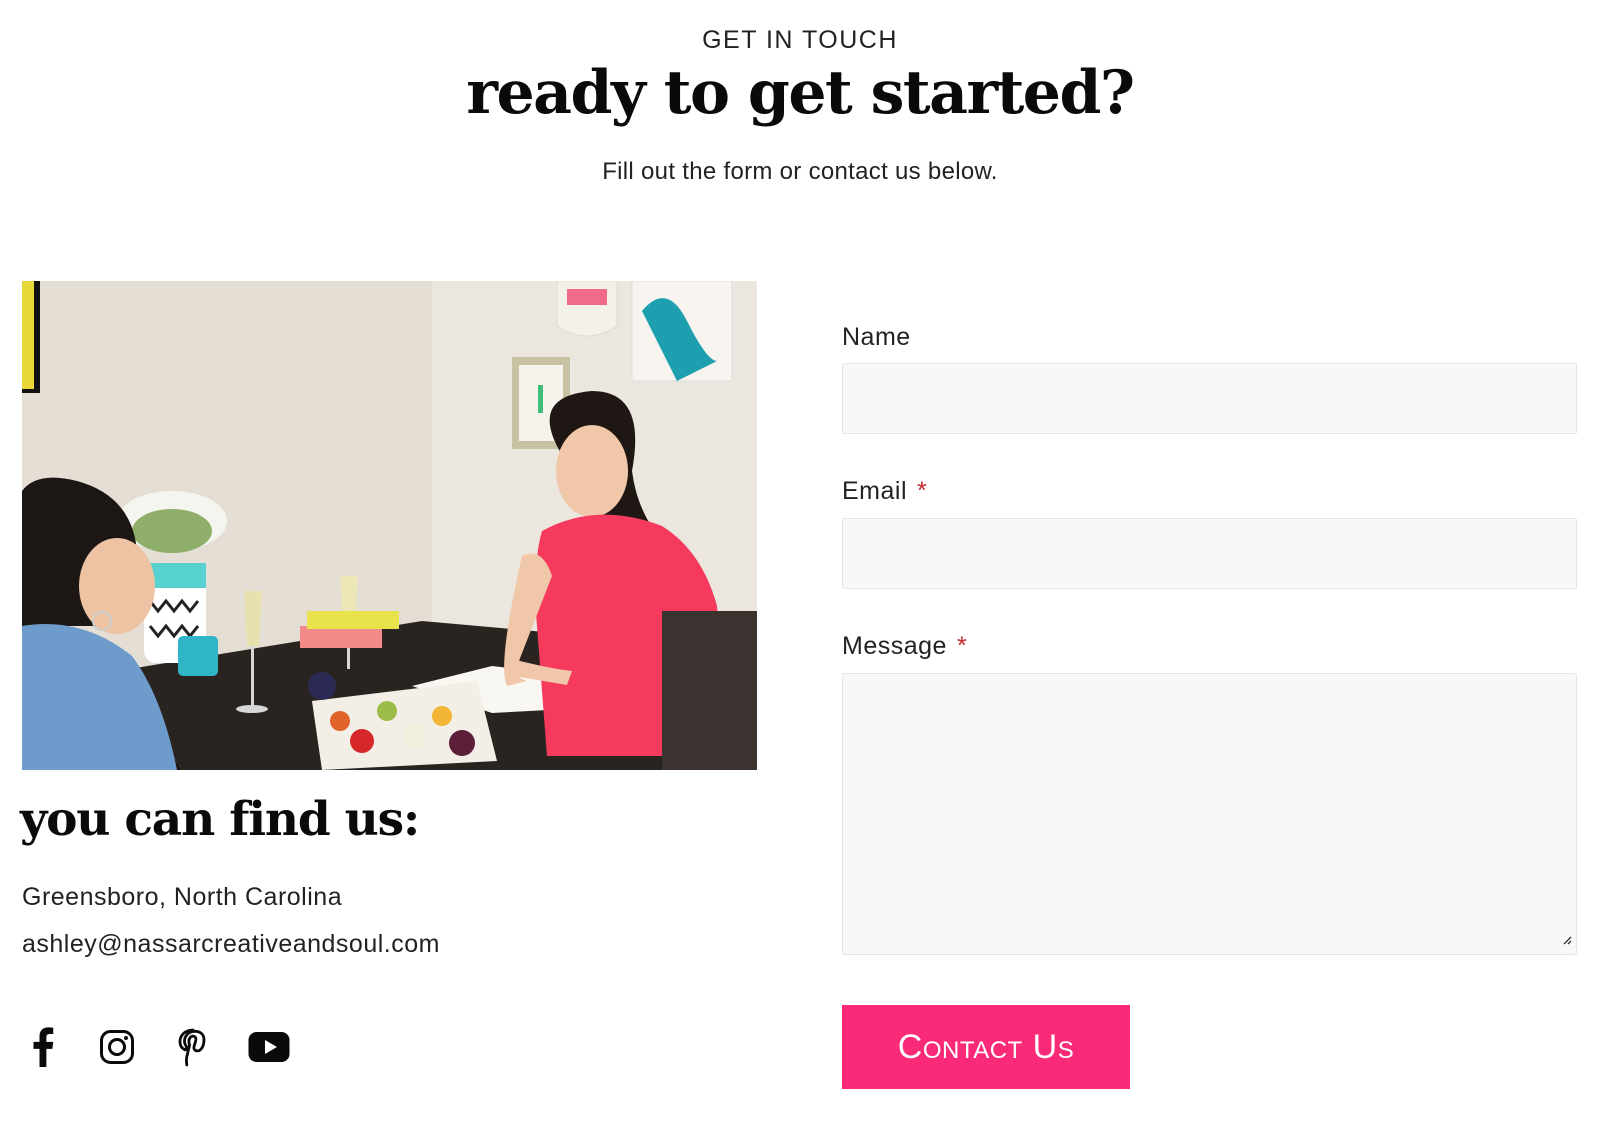 This screenshot has width=1600, height=1135. What do you see at coordinates (1209, 398) in the screenshot?
I see `name-input` at bounding box center [1209, 398].